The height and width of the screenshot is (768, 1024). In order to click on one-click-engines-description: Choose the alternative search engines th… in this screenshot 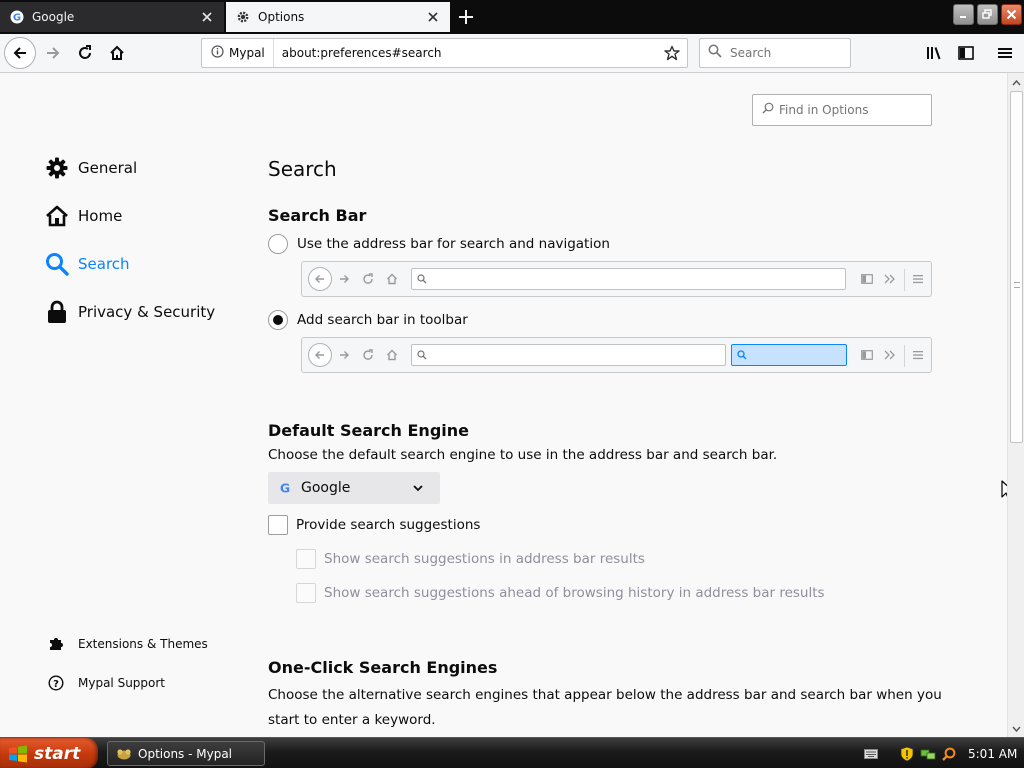, I will do `click(605, 707)`.